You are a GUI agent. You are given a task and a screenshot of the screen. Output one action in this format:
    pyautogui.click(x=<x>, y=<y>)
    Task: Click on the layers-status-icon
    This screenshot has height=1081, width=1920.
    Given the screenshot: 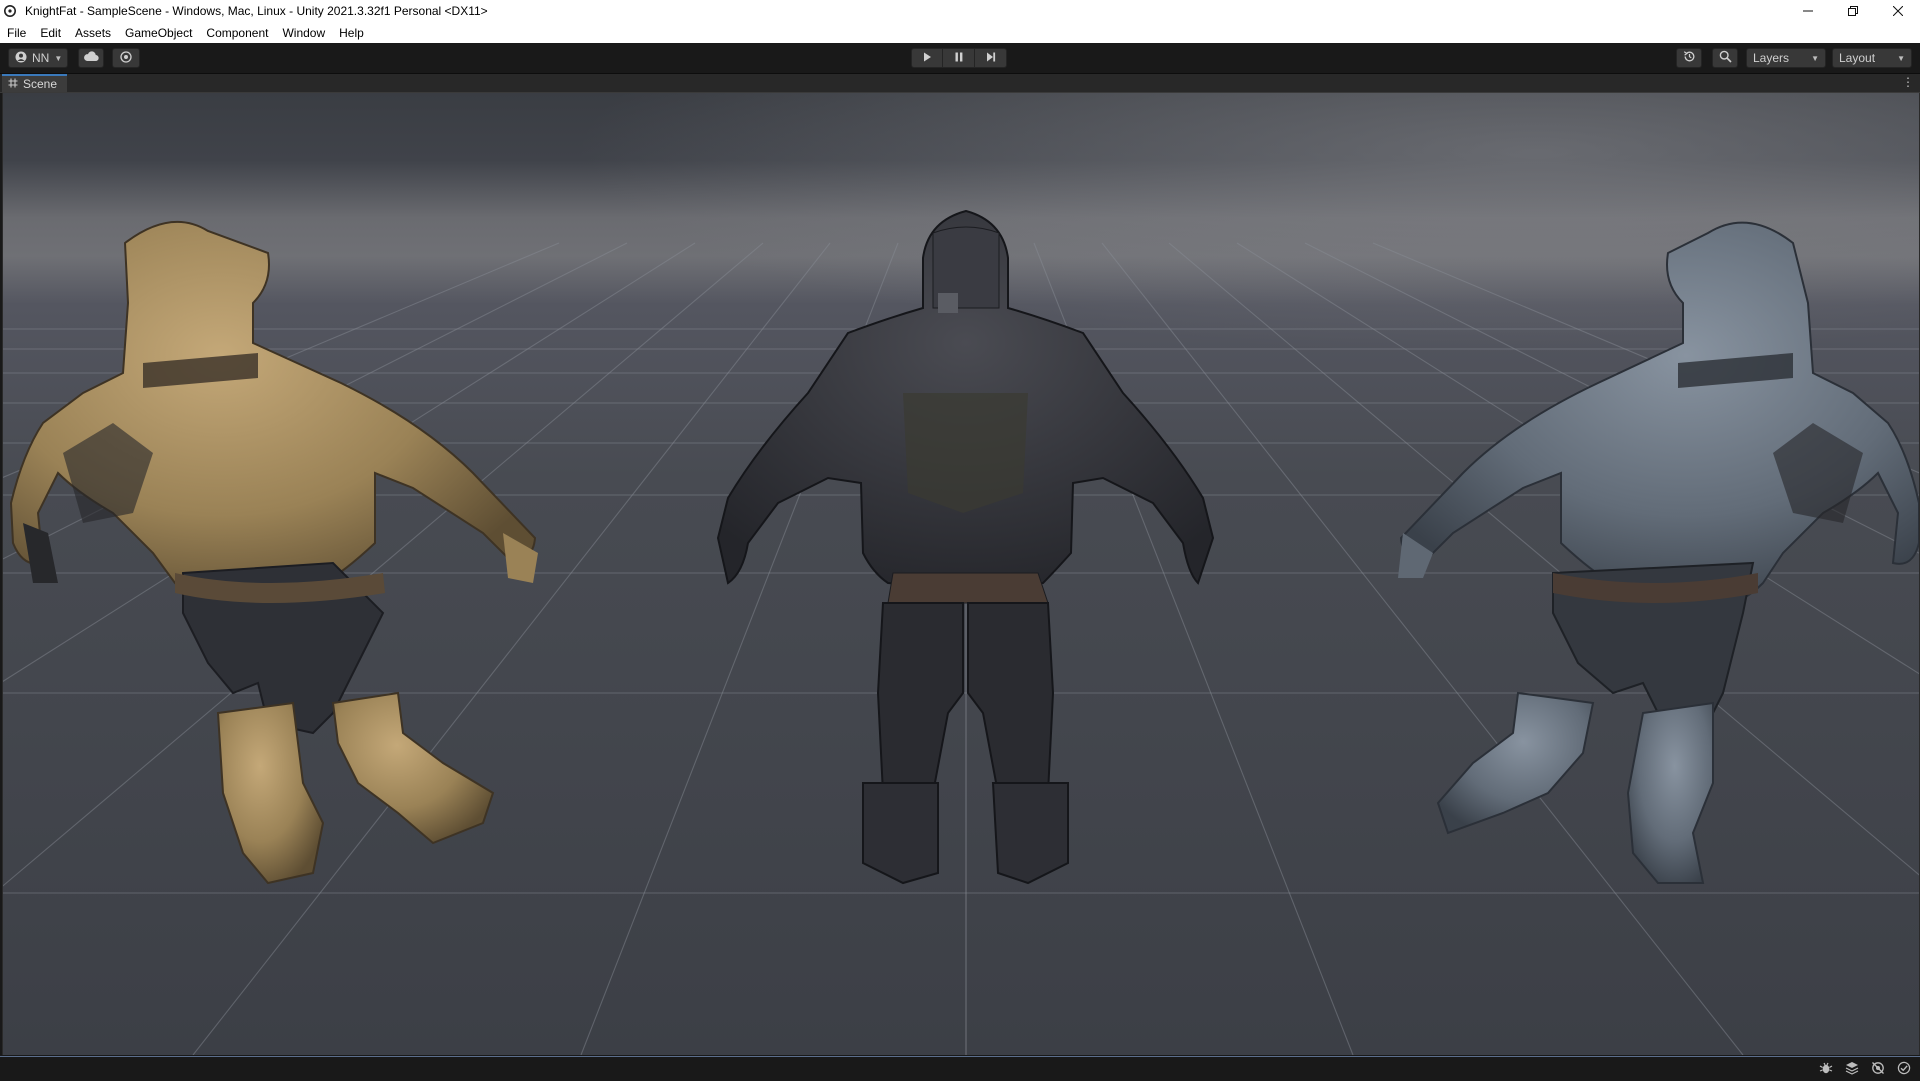 What is the action you would take?
    pyautogui.click(x=1852, y=1068)
    